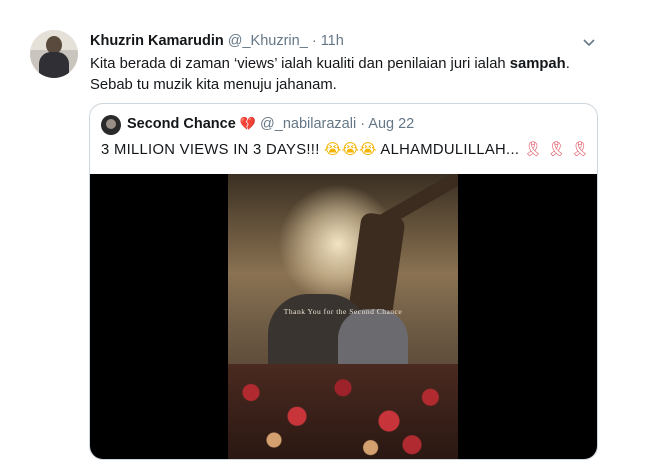  I want to click on broken-heart-emoji: 💔, so click(247, 123).